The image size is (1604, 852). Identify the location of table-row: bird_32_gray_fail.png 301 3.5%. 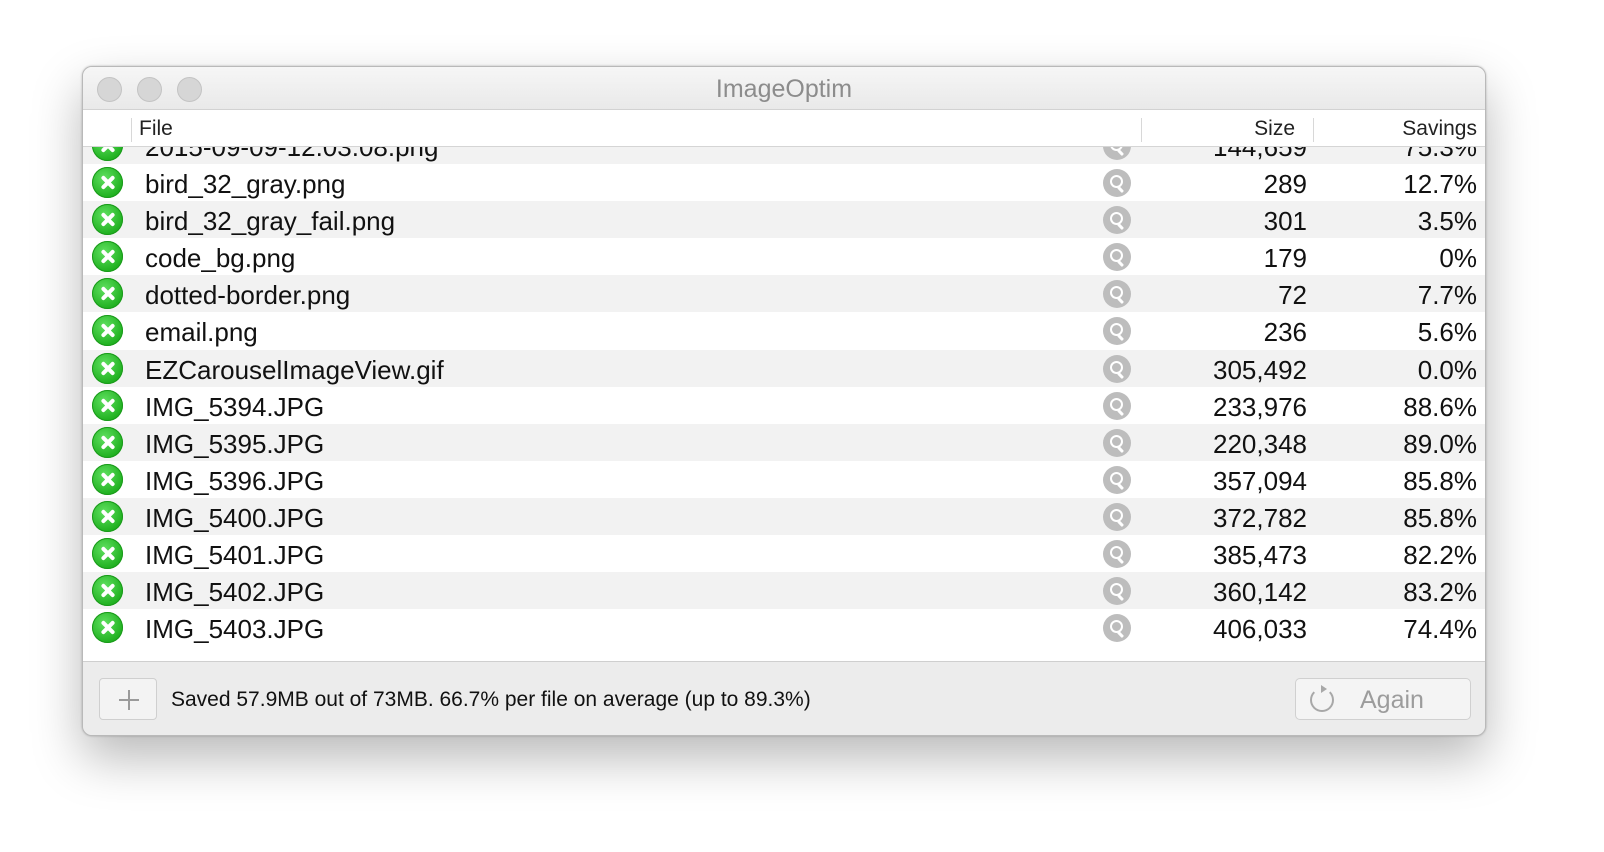
(784, 220).